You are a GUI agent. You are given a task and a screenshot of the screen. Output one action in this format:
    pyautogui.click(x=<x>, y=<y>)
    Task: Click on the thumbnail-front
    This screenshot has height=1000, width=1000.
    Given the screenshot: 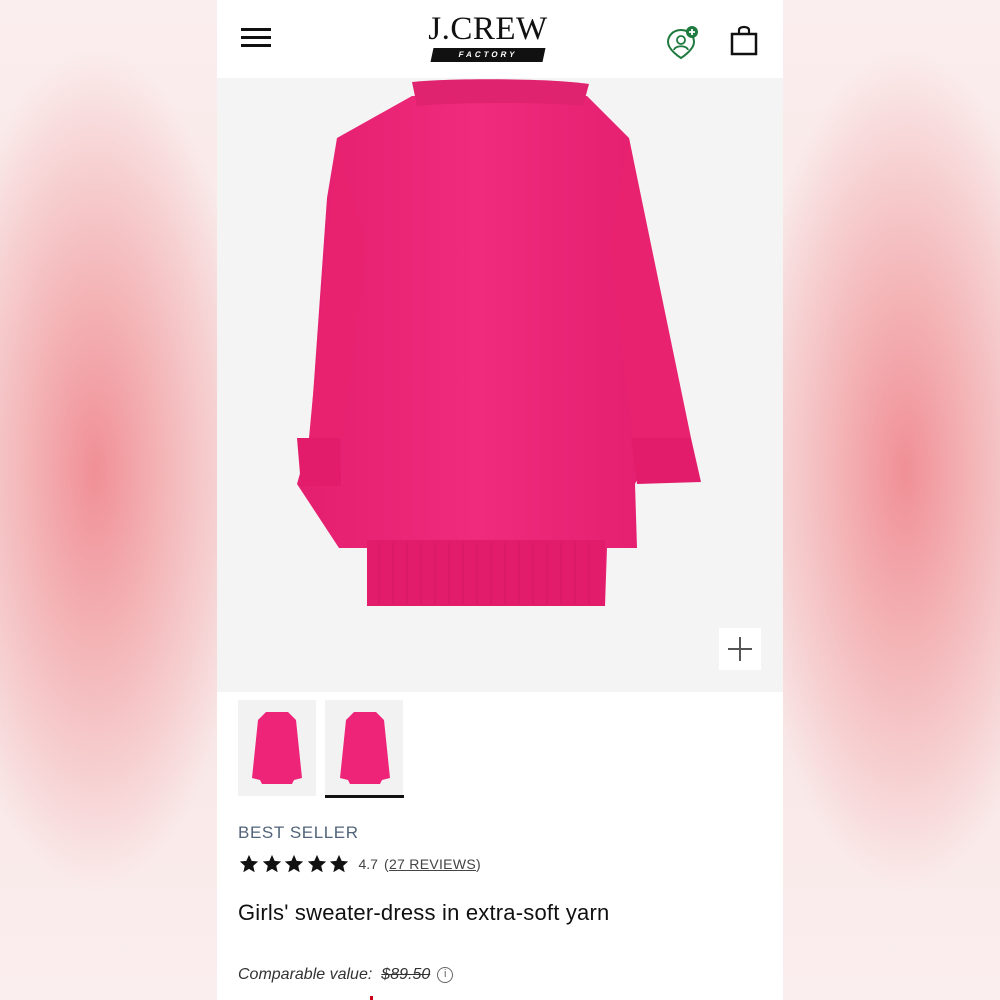 What is the action you would take?
    pyautogui.click(x=277, y=748)
    